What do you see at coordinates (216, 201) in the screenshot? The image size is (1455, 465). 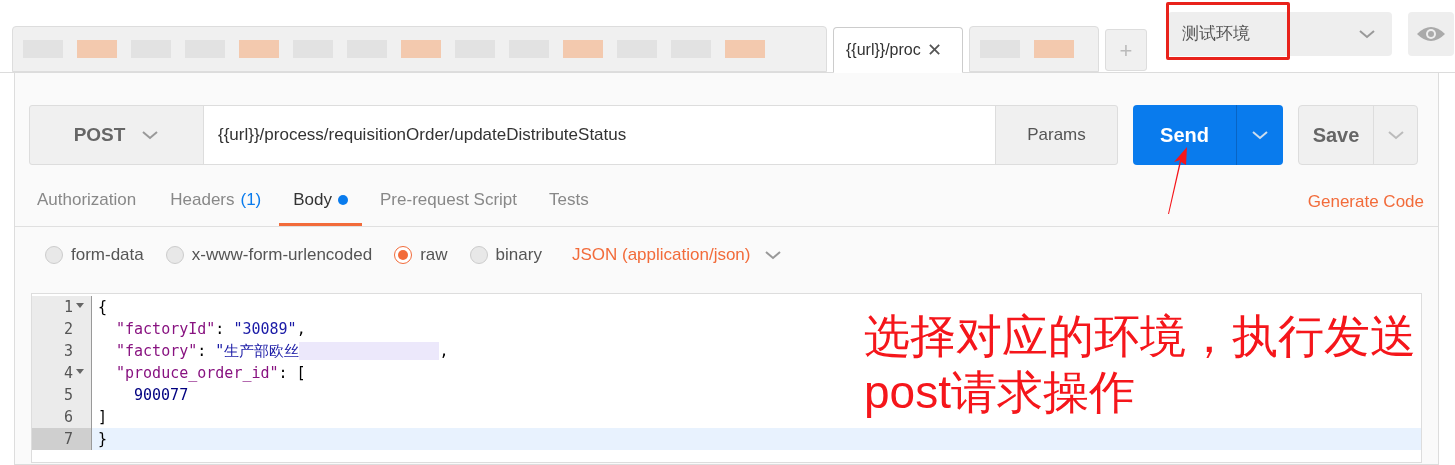 I see `section-tab: Headers (1)` at bounding box center [216, 201].